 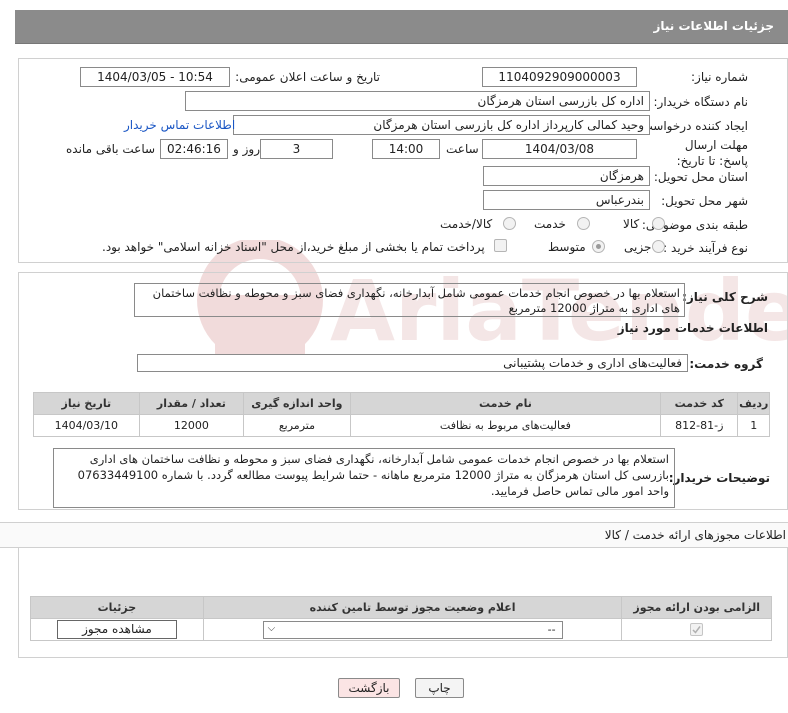 What do you see at coordinates (417, 101) in the screenshot?
I see `buyer-org-field: اداره کل بازرسی استان هرمزگان` at bounding box center [417, 101].